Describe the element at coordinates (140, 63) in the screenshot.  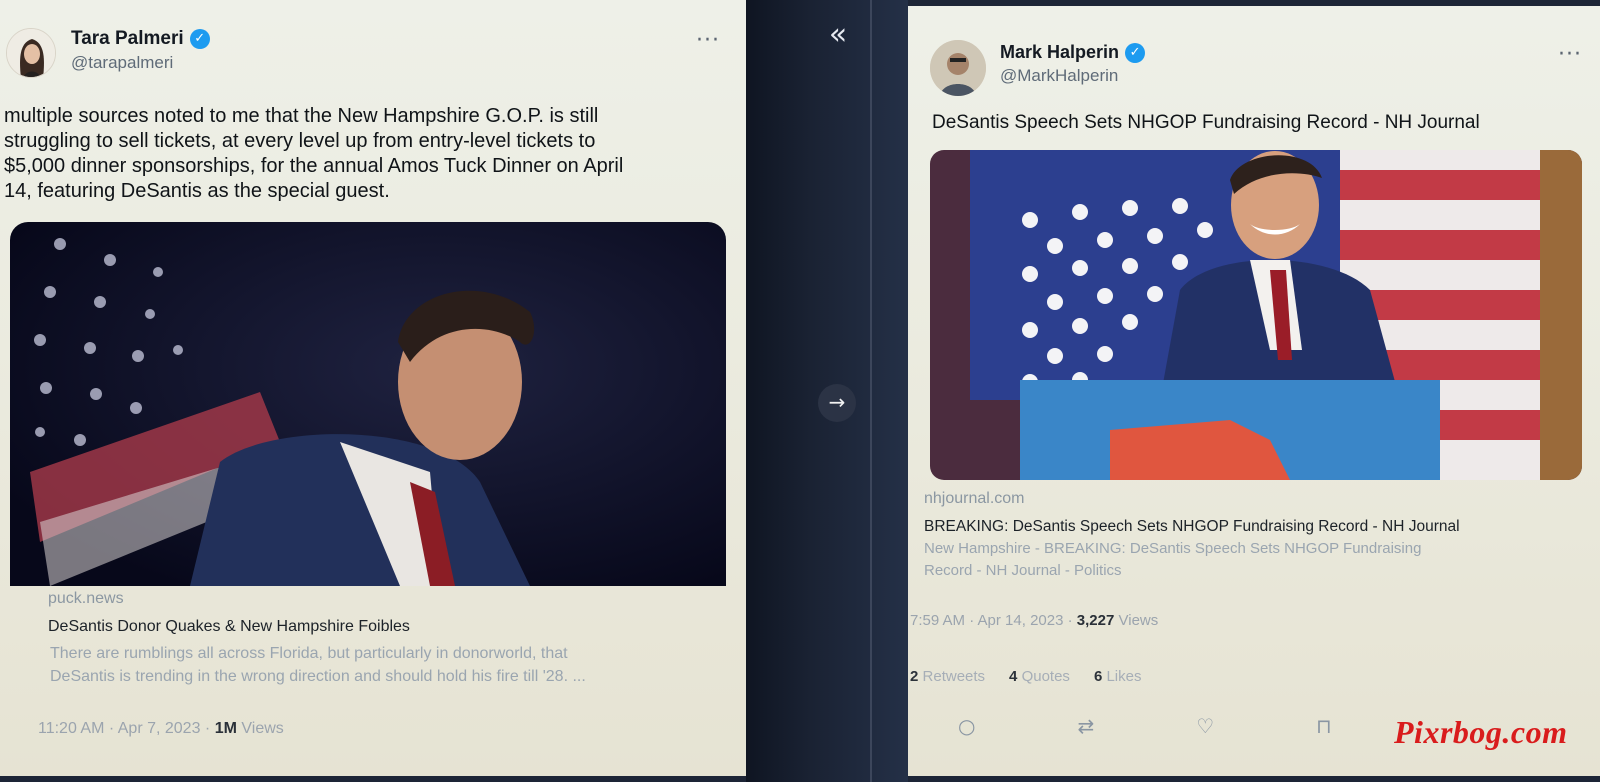
I see `author-handle: @tarapalmeri` at that location.